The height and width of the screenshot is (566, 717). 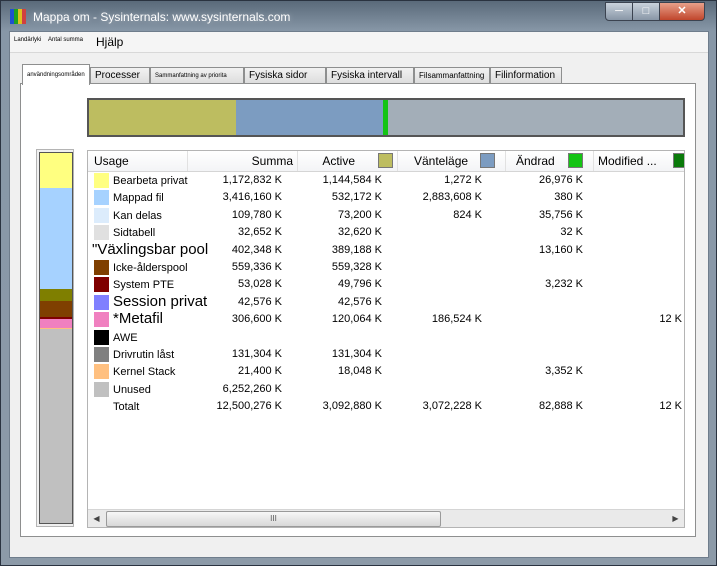 What do you see at coordinates (386, 302) in the screenshot?
I see `table-row: Session privat 42,576 K 42,576 K` at bounding box center [386, 302].